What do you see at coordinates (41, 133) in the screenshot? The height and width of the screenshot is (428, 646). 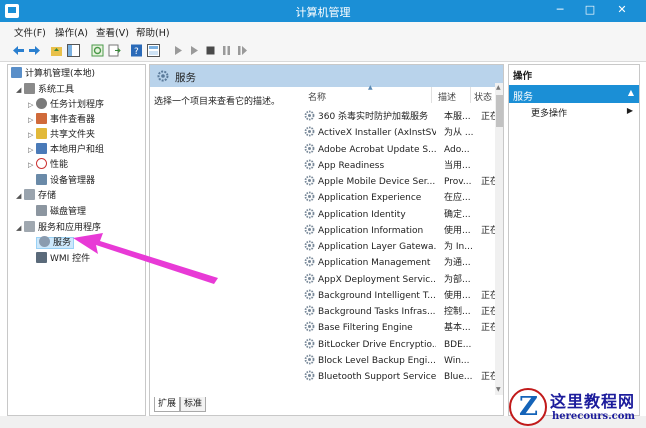 I see `shared-folder-icon` at bounding box center [41, 133].